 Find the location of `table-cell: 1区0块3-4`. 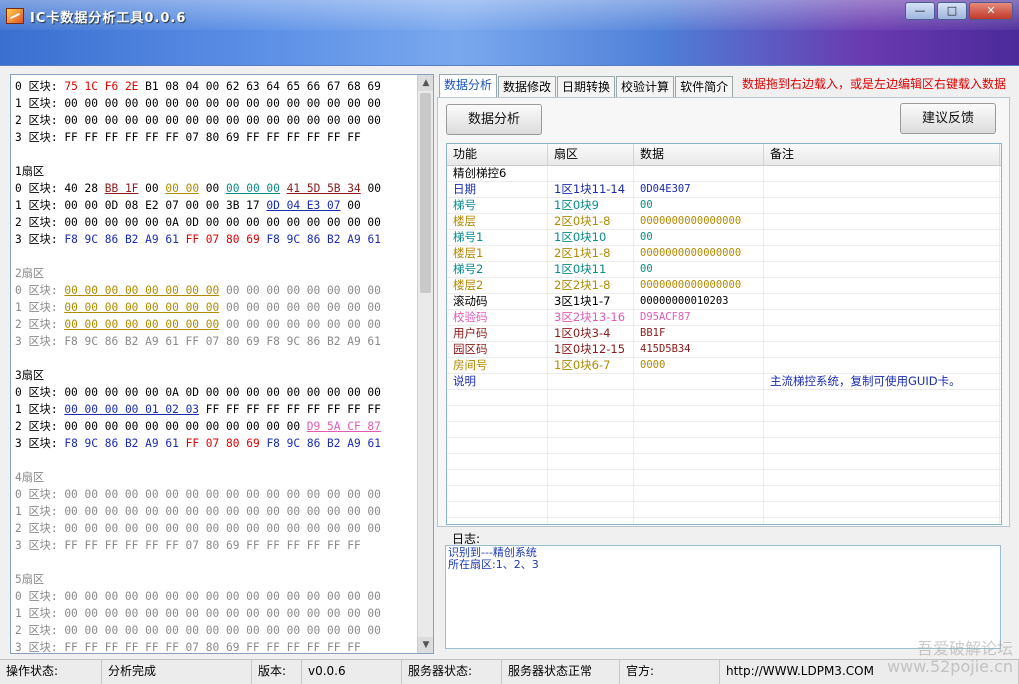

table-cell: 1区0块3-4 is located at coordinates (591, 333).